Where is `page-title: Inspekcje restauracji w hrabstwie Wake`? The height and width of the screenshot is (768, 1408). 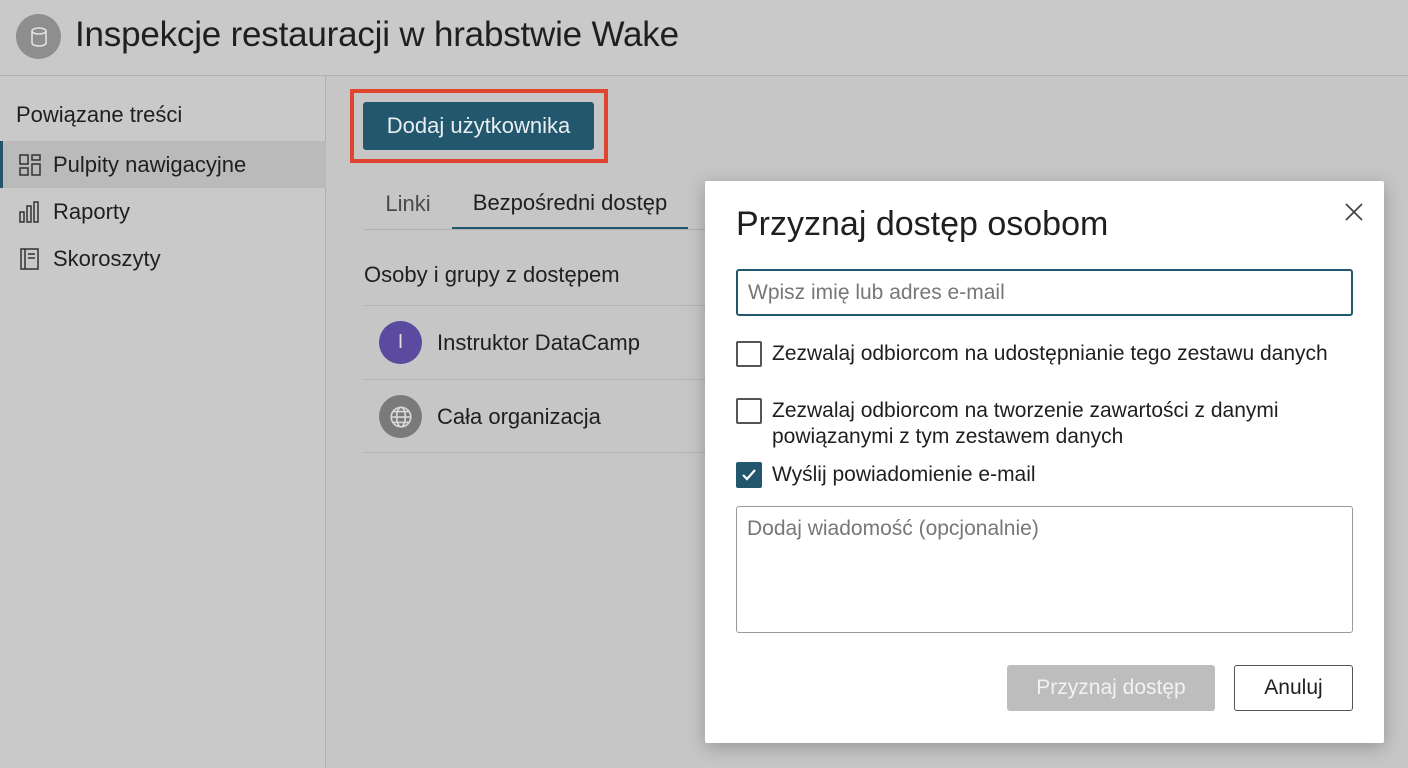
page-title: Inspekcje restauracji w hrabstwie Wake is located at coordinates (377, 34).